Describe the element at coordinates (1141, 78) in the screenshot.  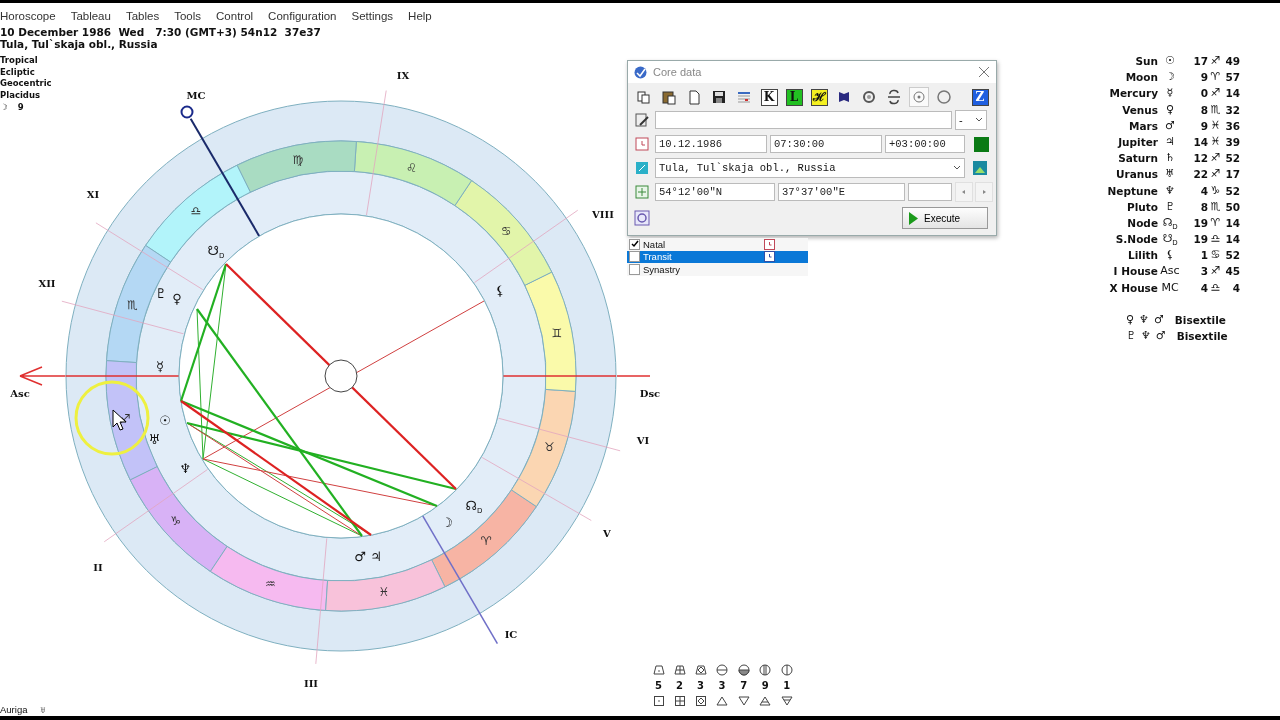
I see `planet-name: Moon` at that location.